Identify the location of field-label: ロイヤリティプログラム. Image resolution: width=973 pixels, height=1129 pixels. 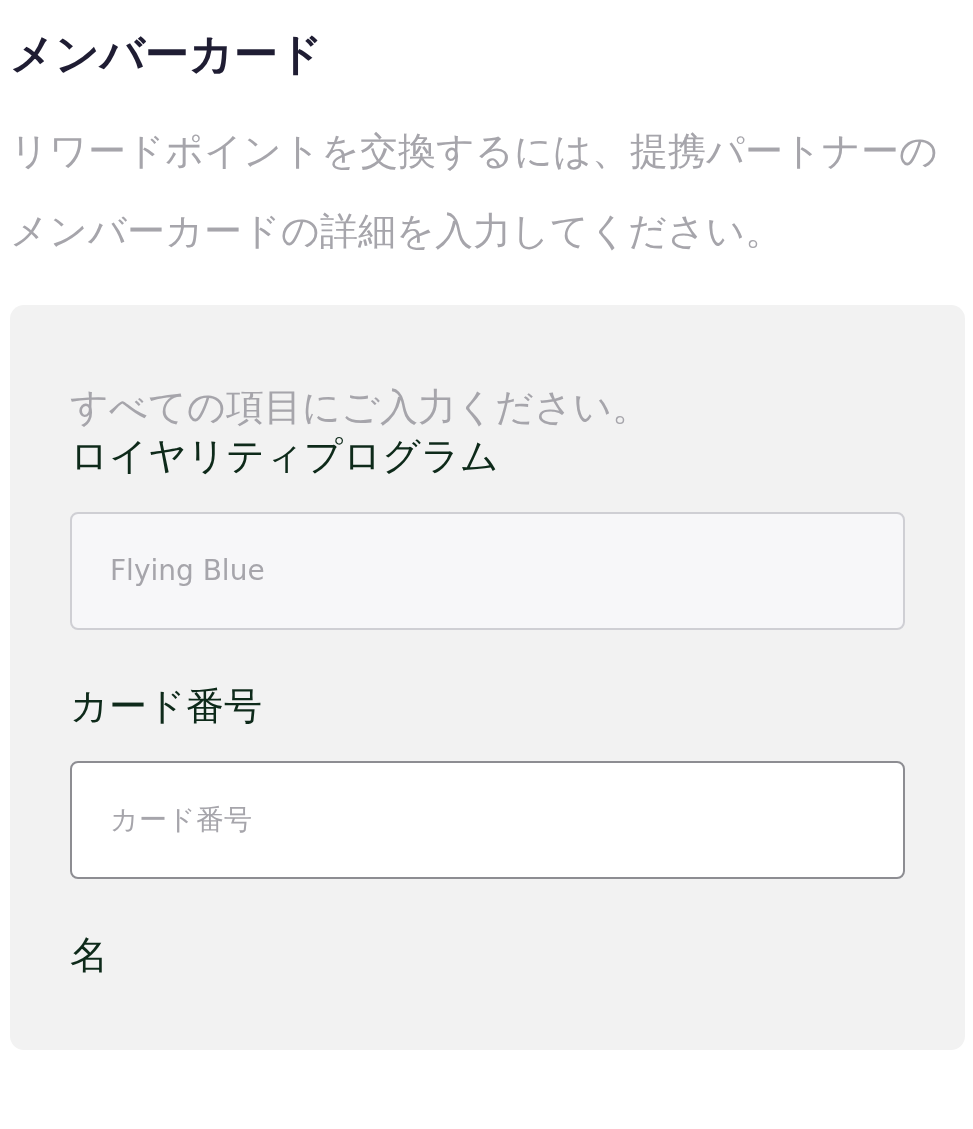
(285, 457).